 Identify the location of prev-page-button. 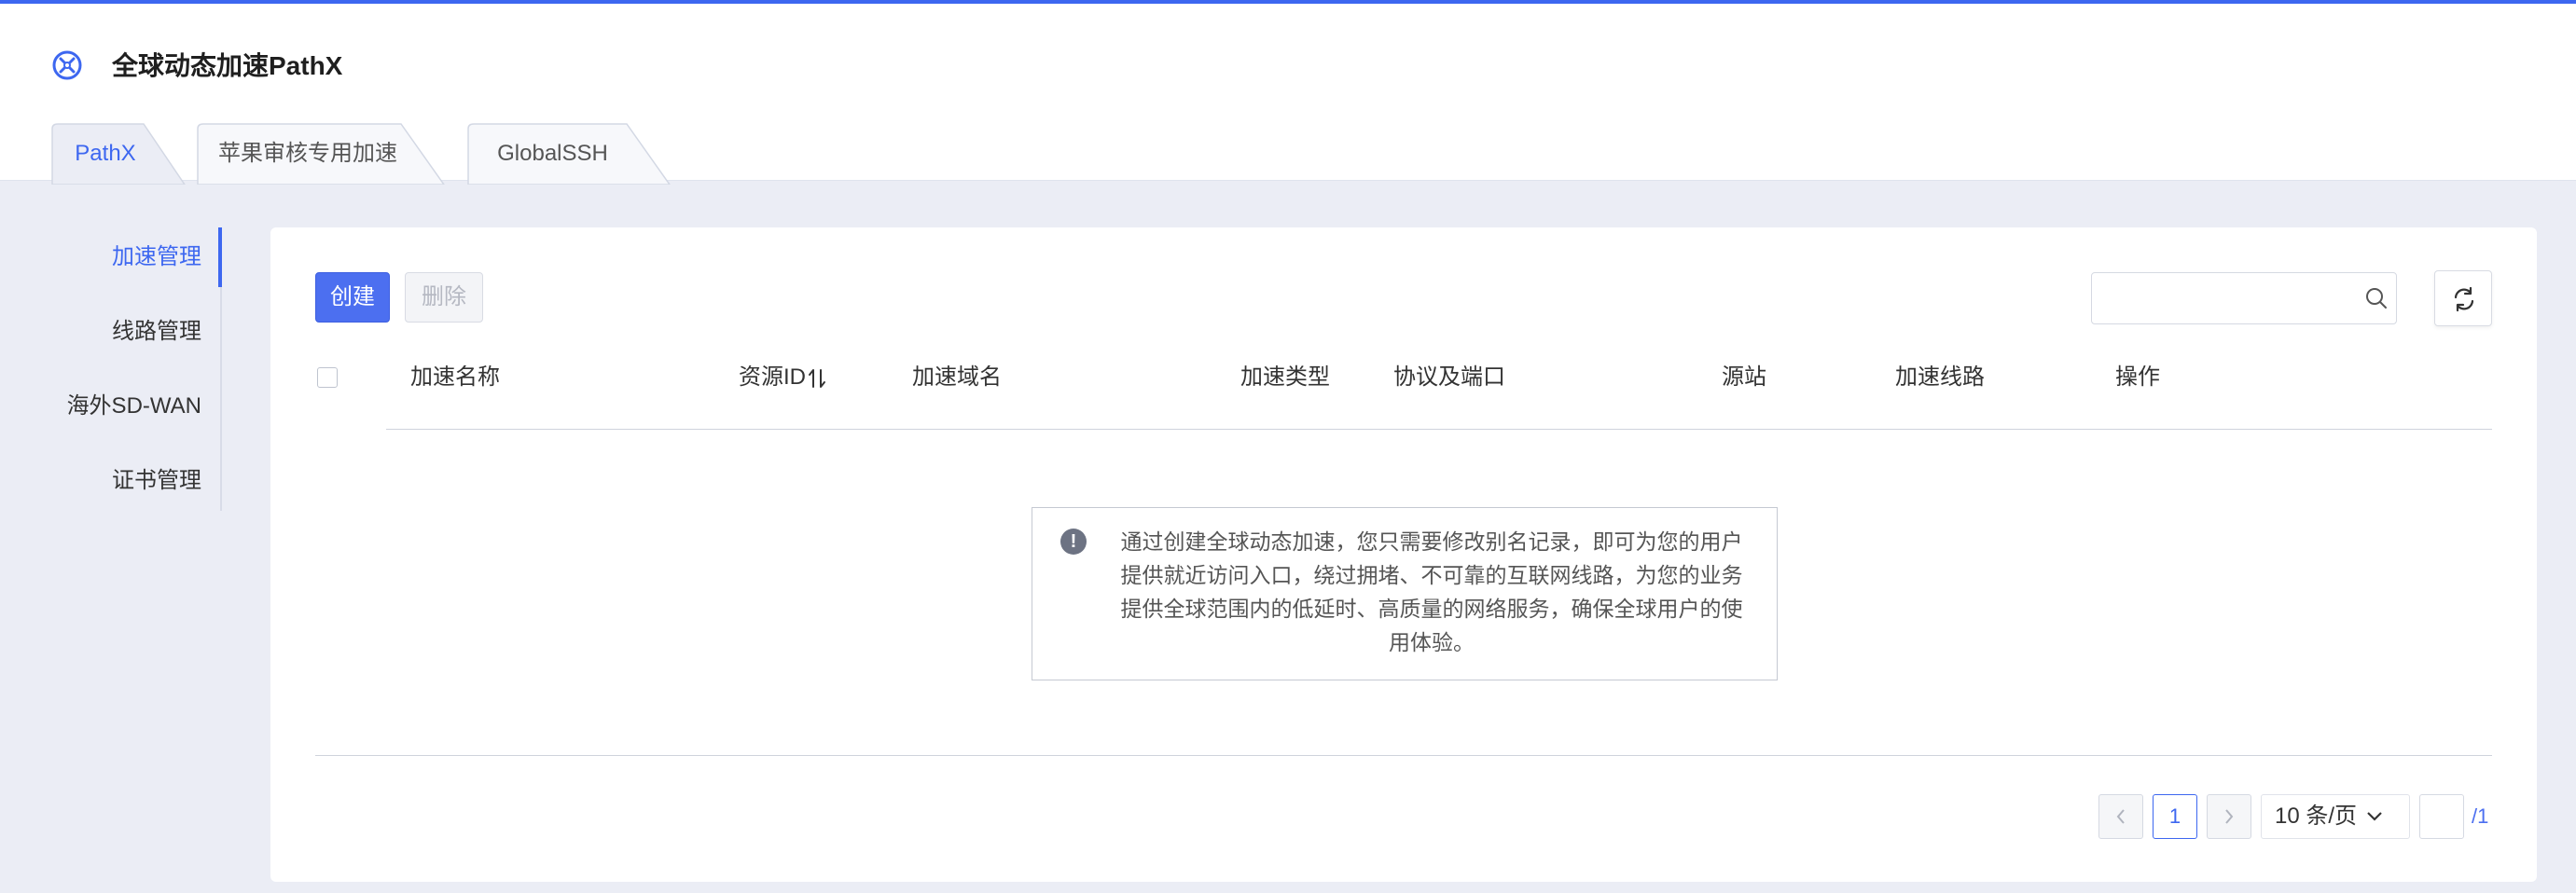
(2120, 816).